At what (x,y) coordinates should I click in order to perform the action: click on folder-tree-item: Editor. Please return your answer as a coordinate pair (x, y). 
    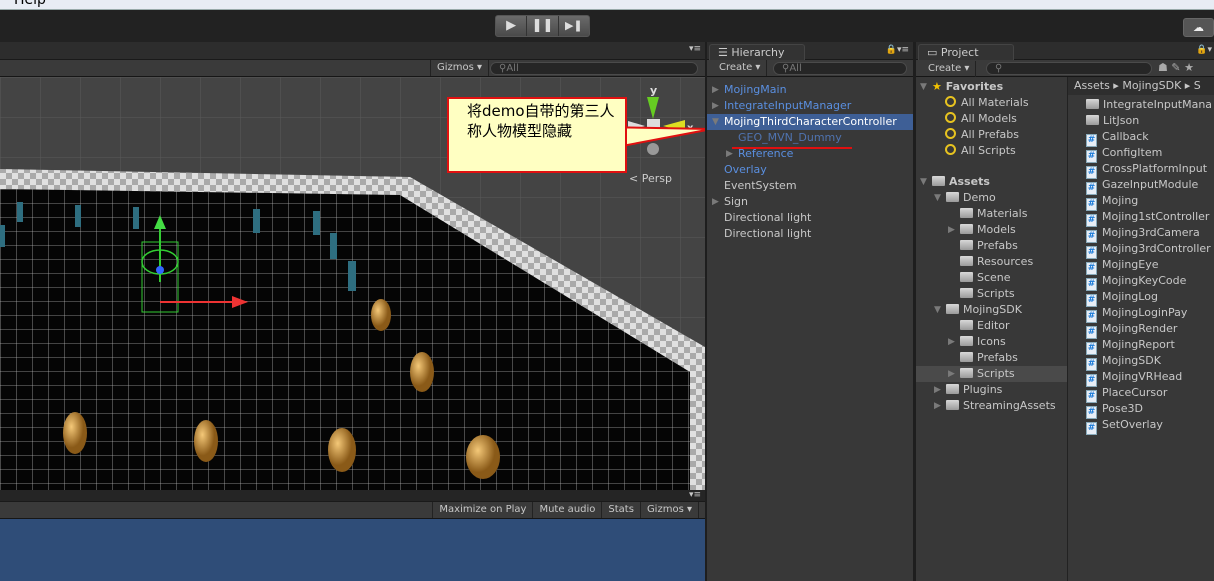
    Looking at the image, I should click on (991, 326).